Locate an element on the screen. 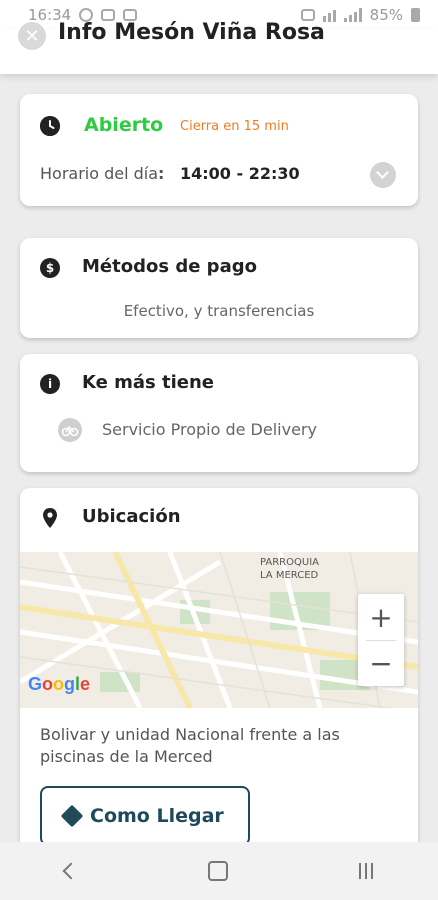  location-title: Ubicación is located at coordinates (131, 516).